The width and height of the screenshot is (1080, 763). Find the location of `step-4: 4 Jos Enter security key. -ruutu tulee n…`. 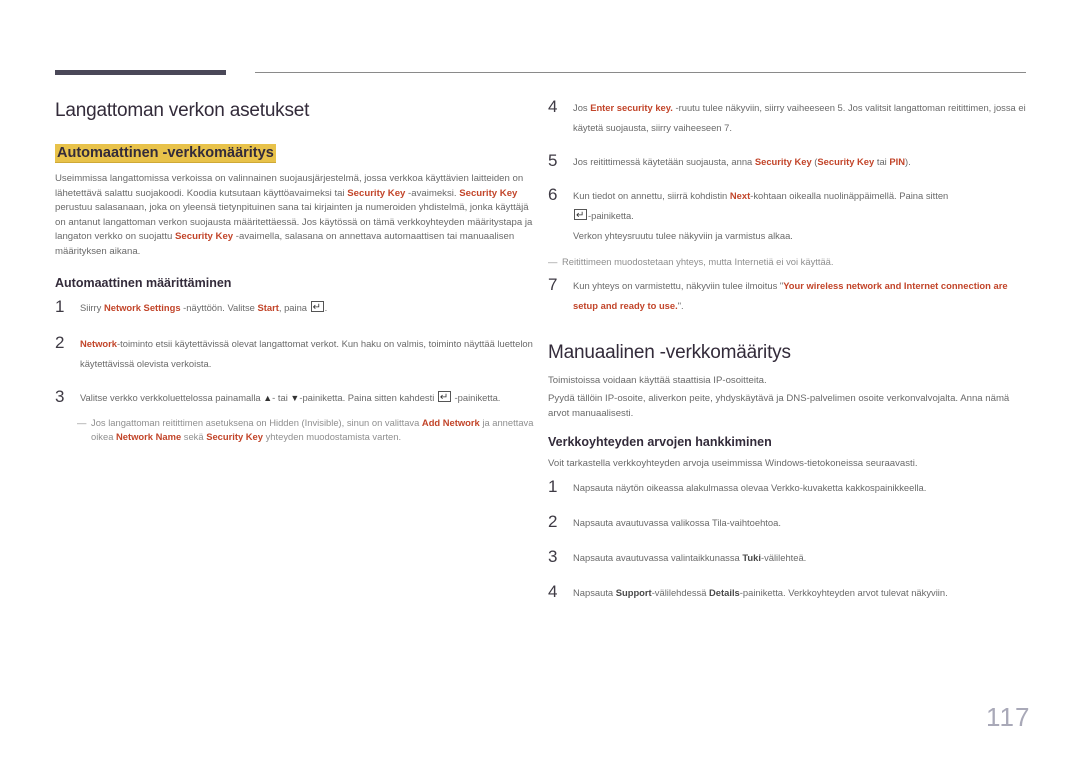

step-4: 4 Jos Enter security key. -ruutu tulee n… is located at coordinates (788, 117).